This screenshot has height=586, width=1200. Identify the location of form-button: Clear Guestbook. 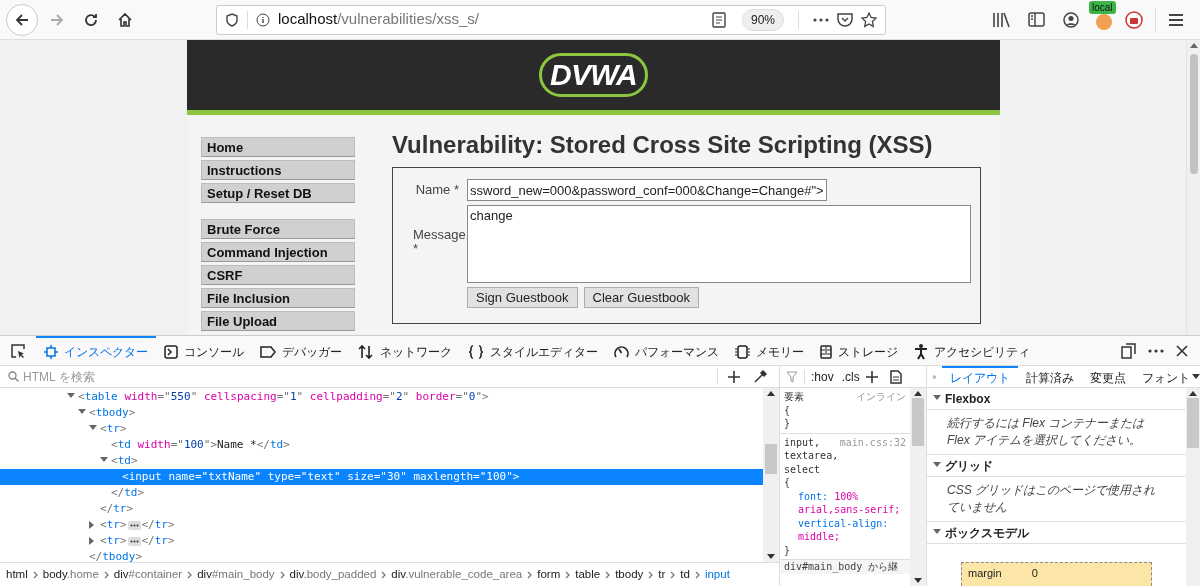
(641, 297).